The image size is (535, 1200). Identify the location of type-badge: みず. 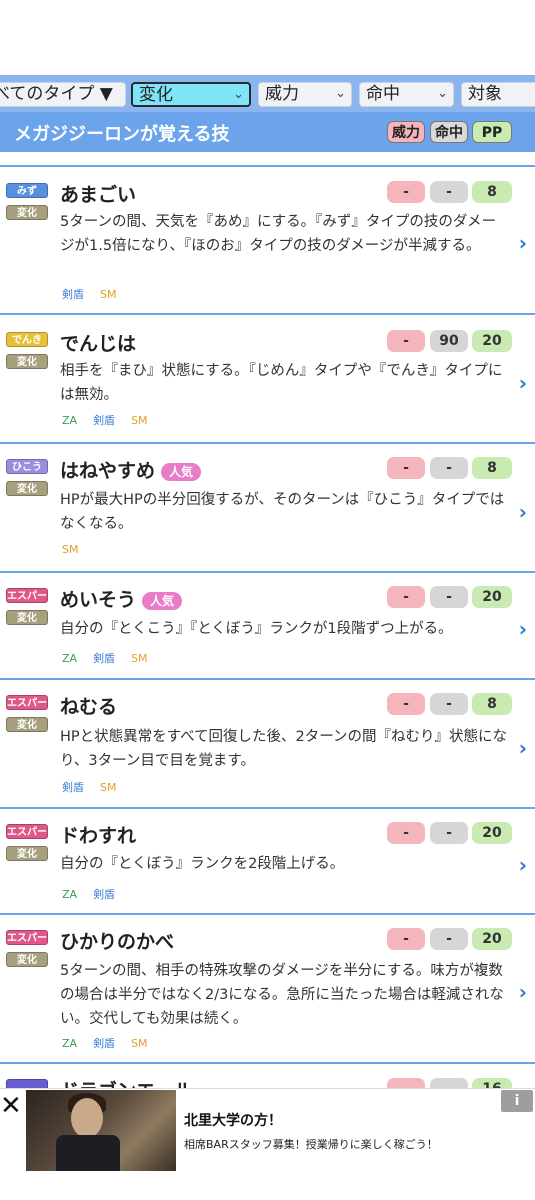
(27, 190).